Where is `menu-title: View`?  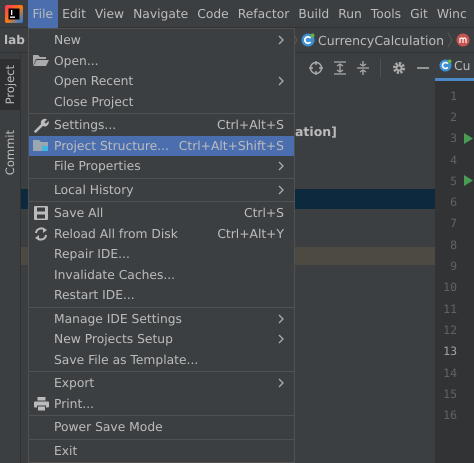 menu-title: View is located at coordinates (109, 14).